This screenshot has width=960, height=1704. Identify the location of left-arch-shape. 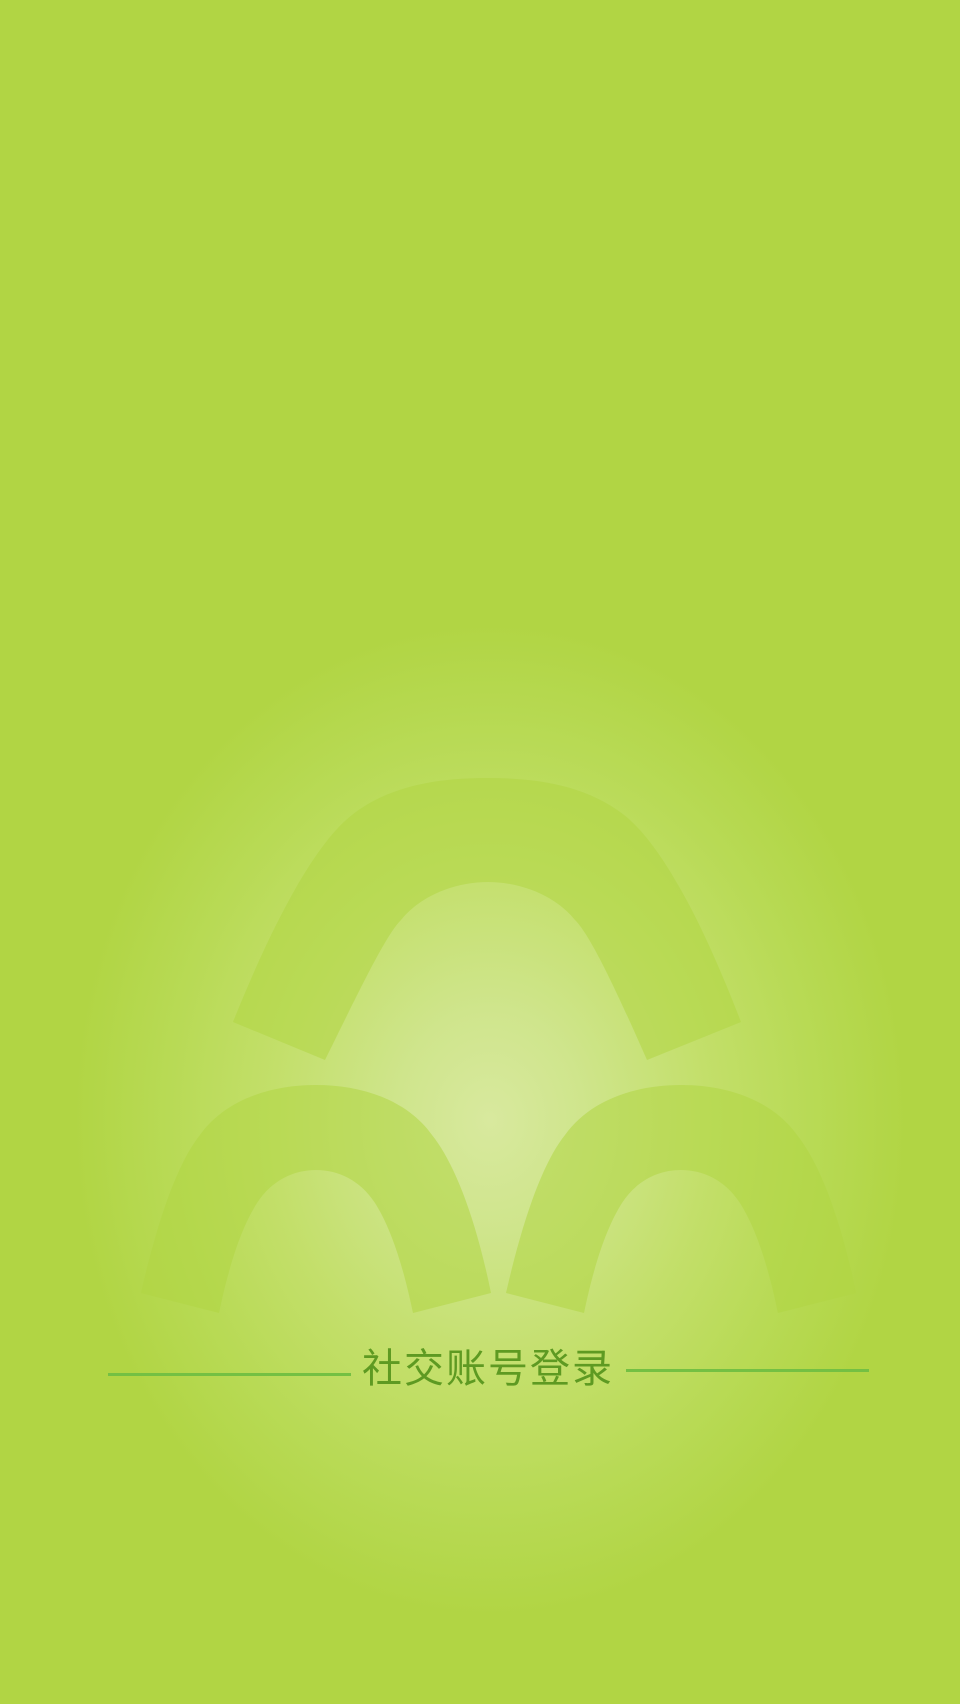
(316, 1199).